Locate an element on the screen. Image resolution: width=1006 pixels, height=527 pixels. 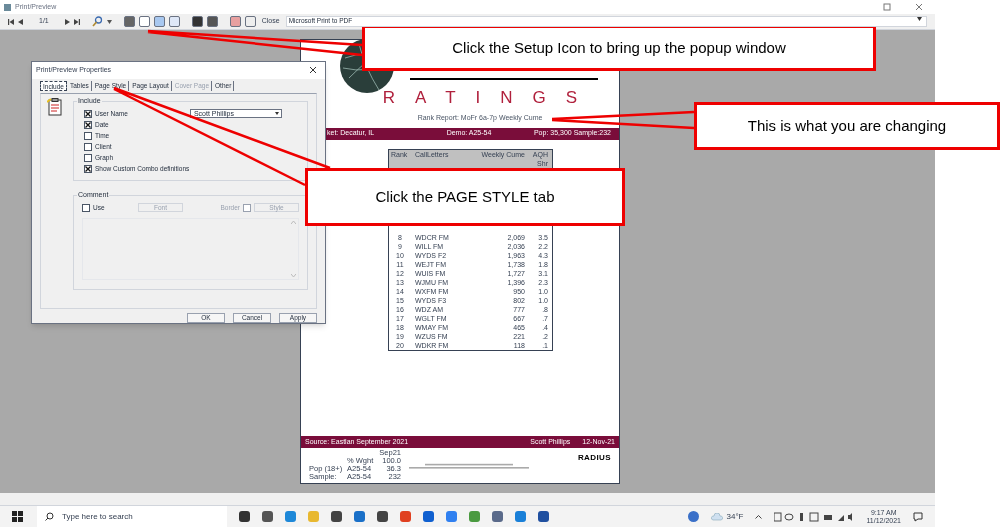
tray-icons-drawing is located at coordinates (814, 516).